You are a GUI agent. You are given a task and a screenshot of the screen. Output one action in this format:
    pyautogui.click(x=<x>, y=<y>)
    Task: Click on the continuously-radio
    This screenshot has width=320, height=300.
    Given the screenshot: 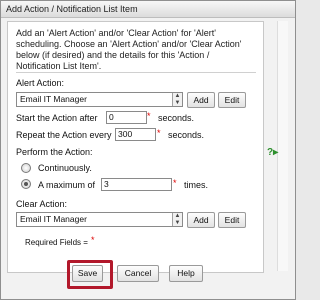 What is the action you would take?
    pyautogui.click(x=26, y=168)
    